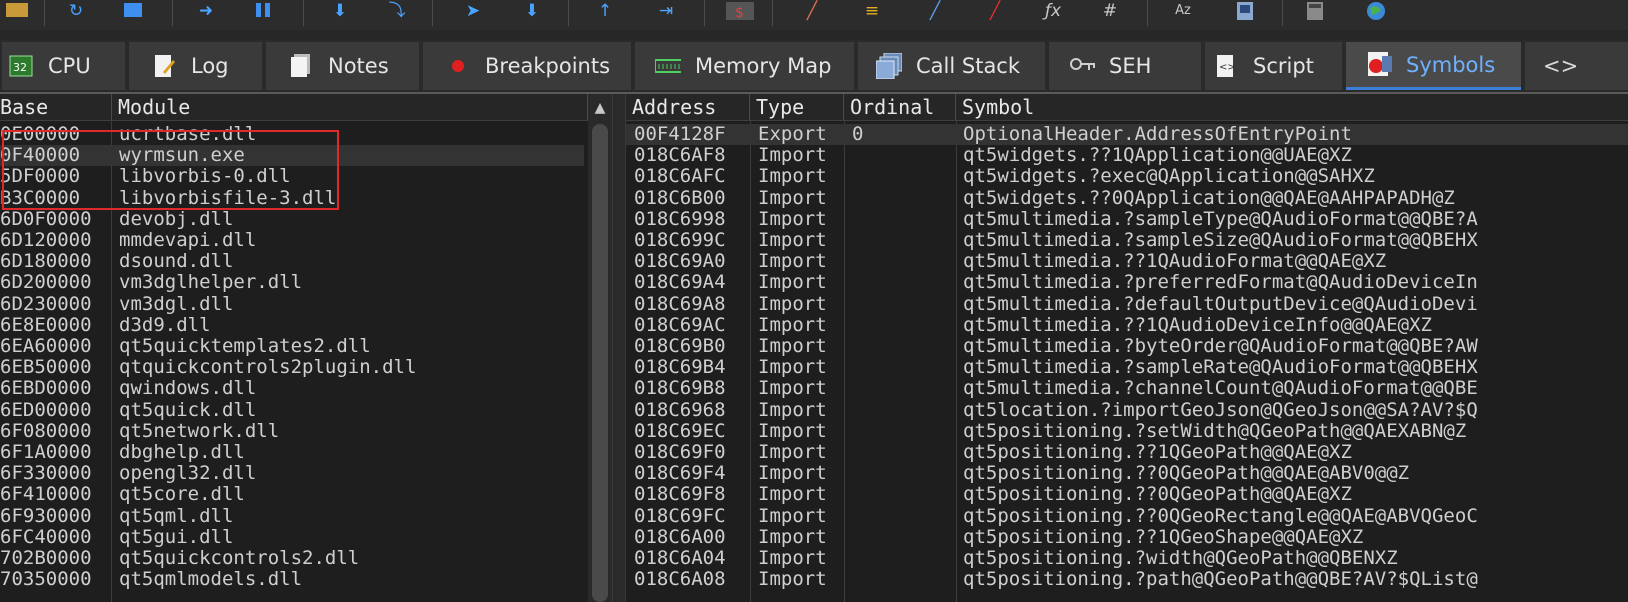 The image size is (1628, 602). What do you see at coordinates (605, 11) in the screenshot?
I see `trace-into-icon: ↑` at bounding box center [605, 11].